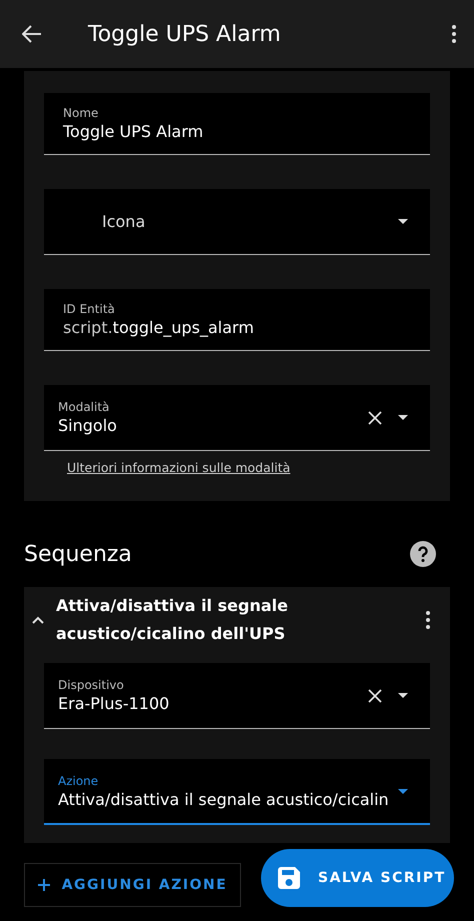 The width and height of the screenshot is (474, 921). Describe the element at coordinates (248, 467) in the screenshot. I see `mode-info-link: Ulteriori informazioni sulle modalità` at that location.